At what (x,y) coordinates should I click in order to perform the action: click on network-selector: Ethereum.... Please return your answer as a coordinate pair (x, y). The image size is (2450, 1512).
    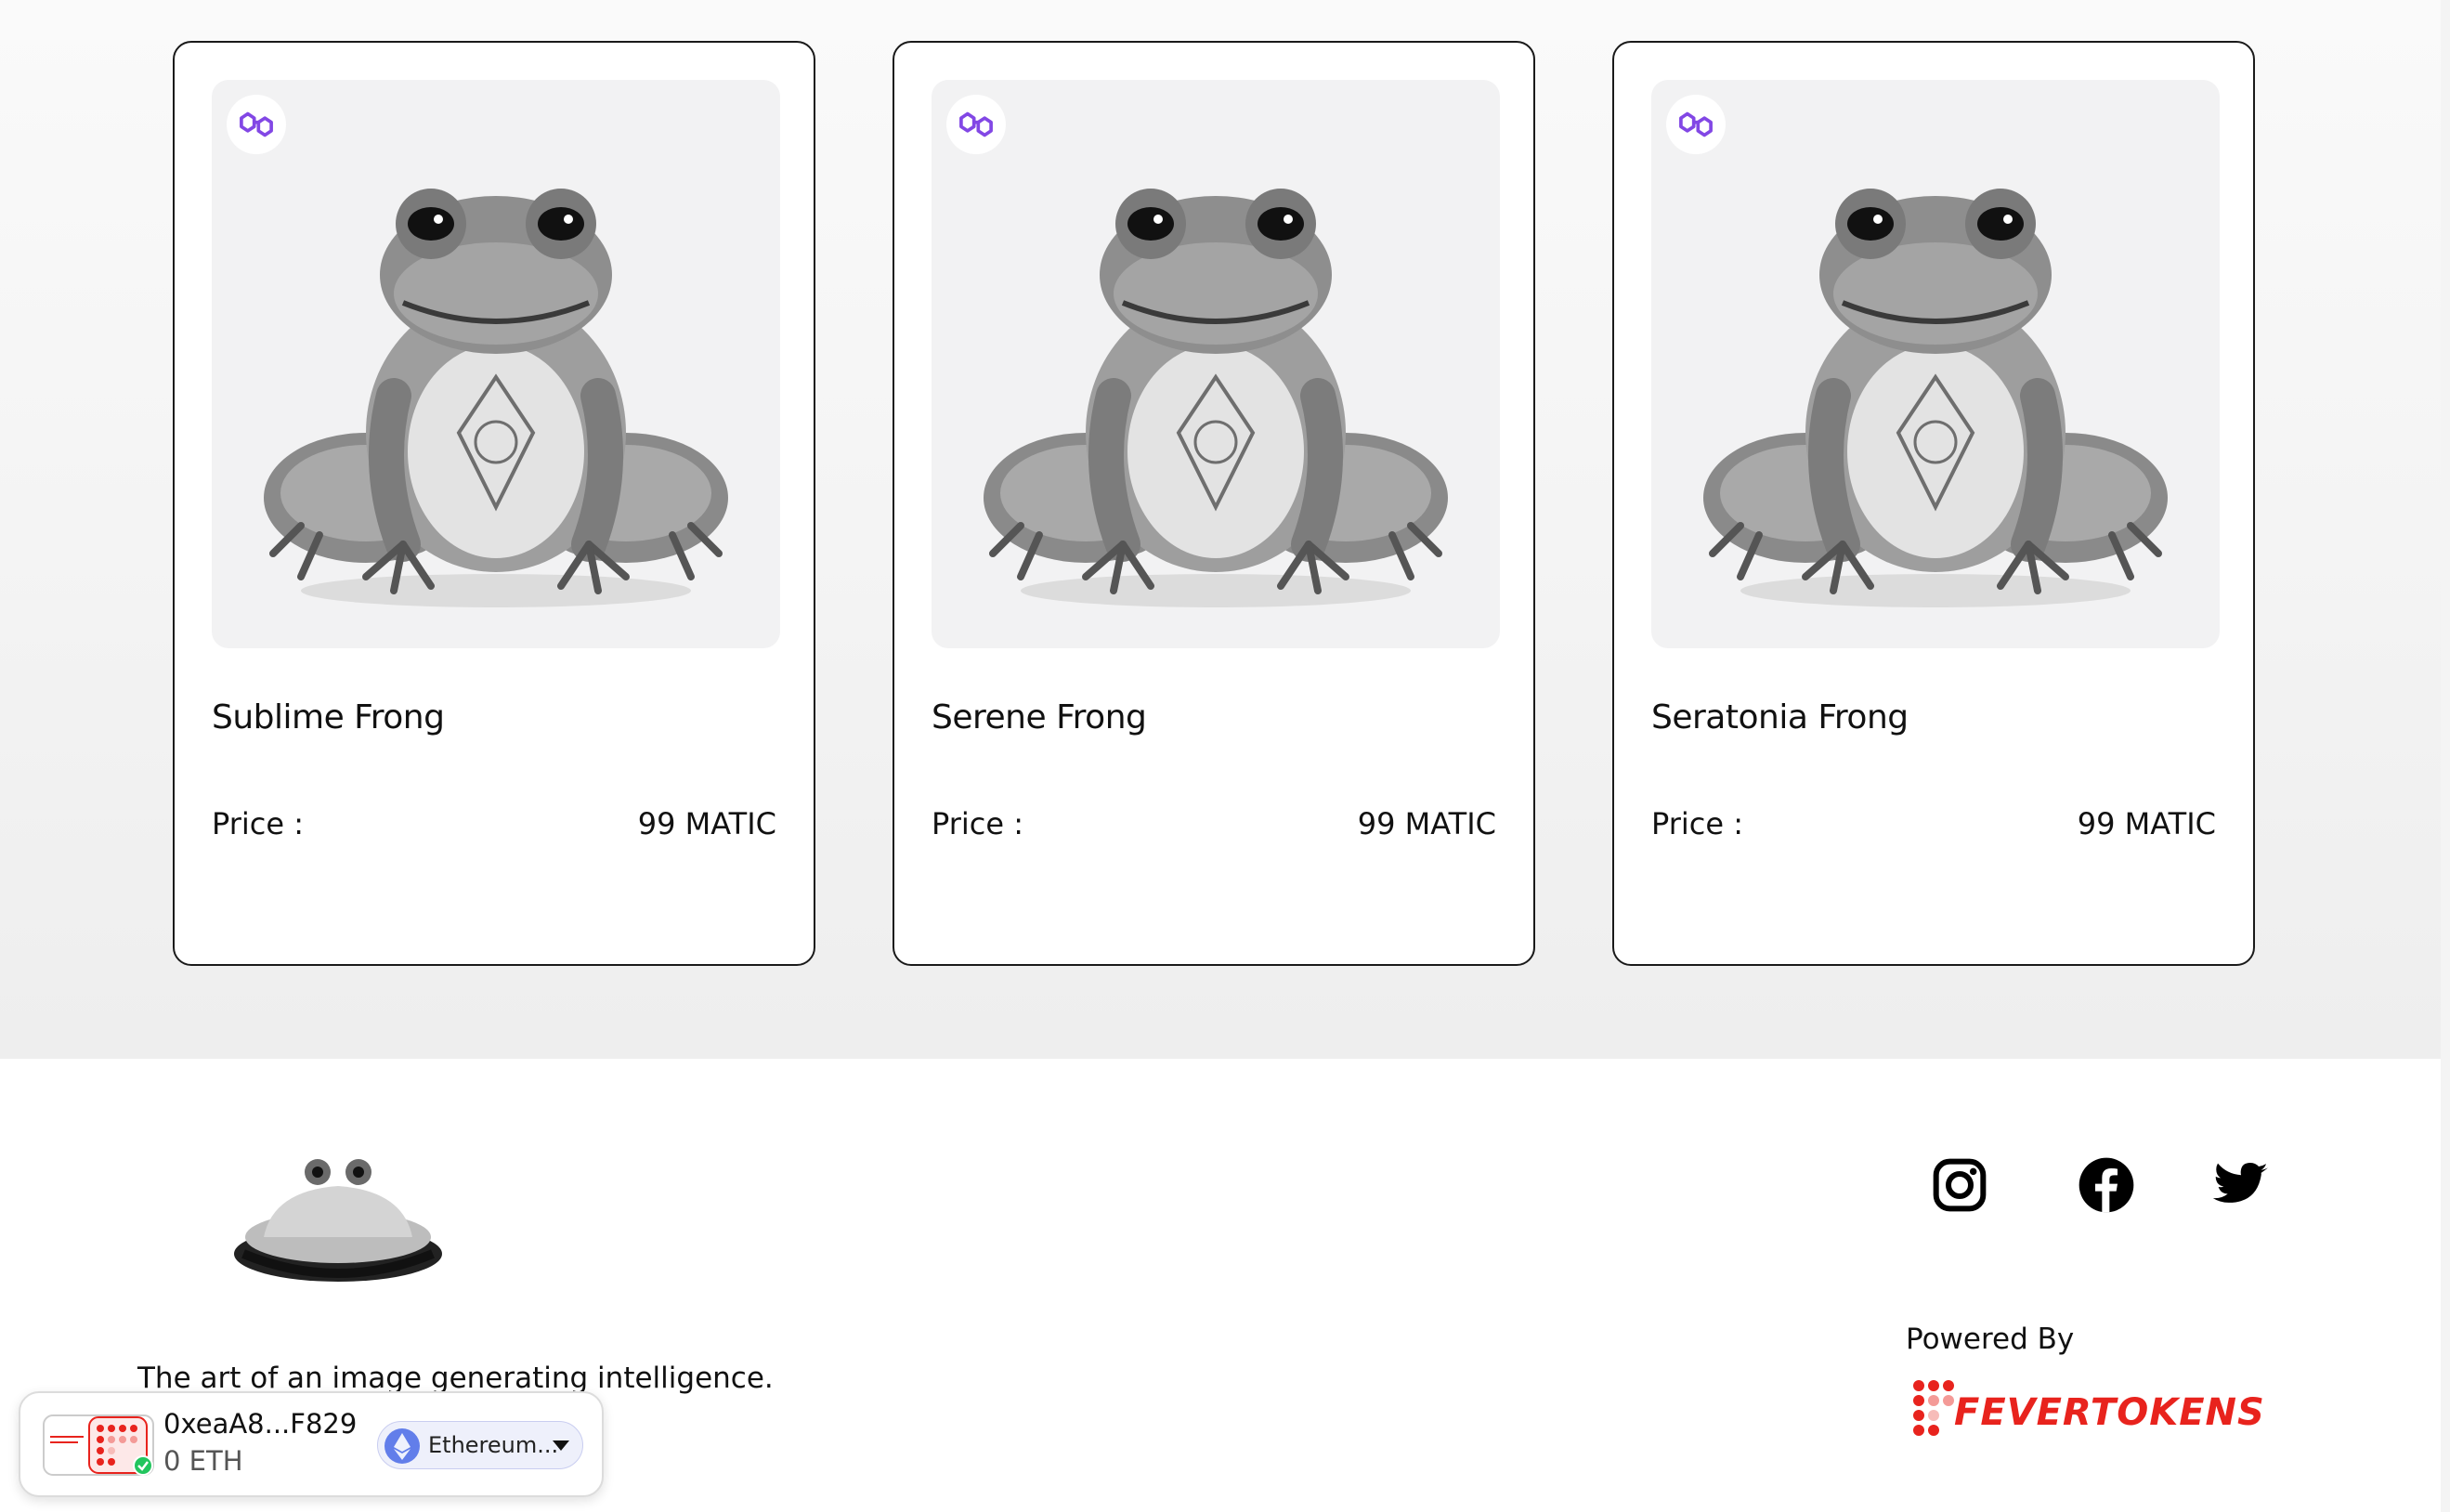
    Looking at the image, I should click on (480, 1445).